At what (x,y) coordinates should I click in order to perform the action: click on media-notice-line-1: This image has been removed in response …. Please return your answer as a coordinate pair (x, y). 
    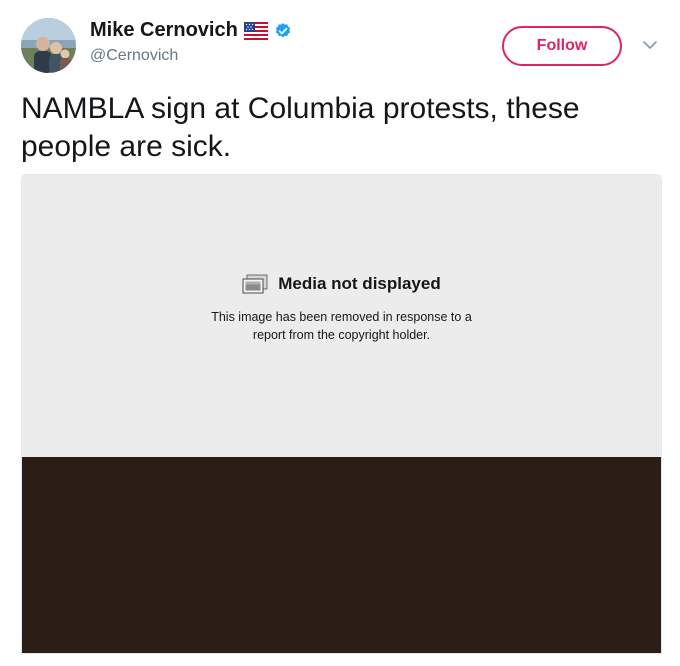
    Looking at the image, I should click on (341, 317).